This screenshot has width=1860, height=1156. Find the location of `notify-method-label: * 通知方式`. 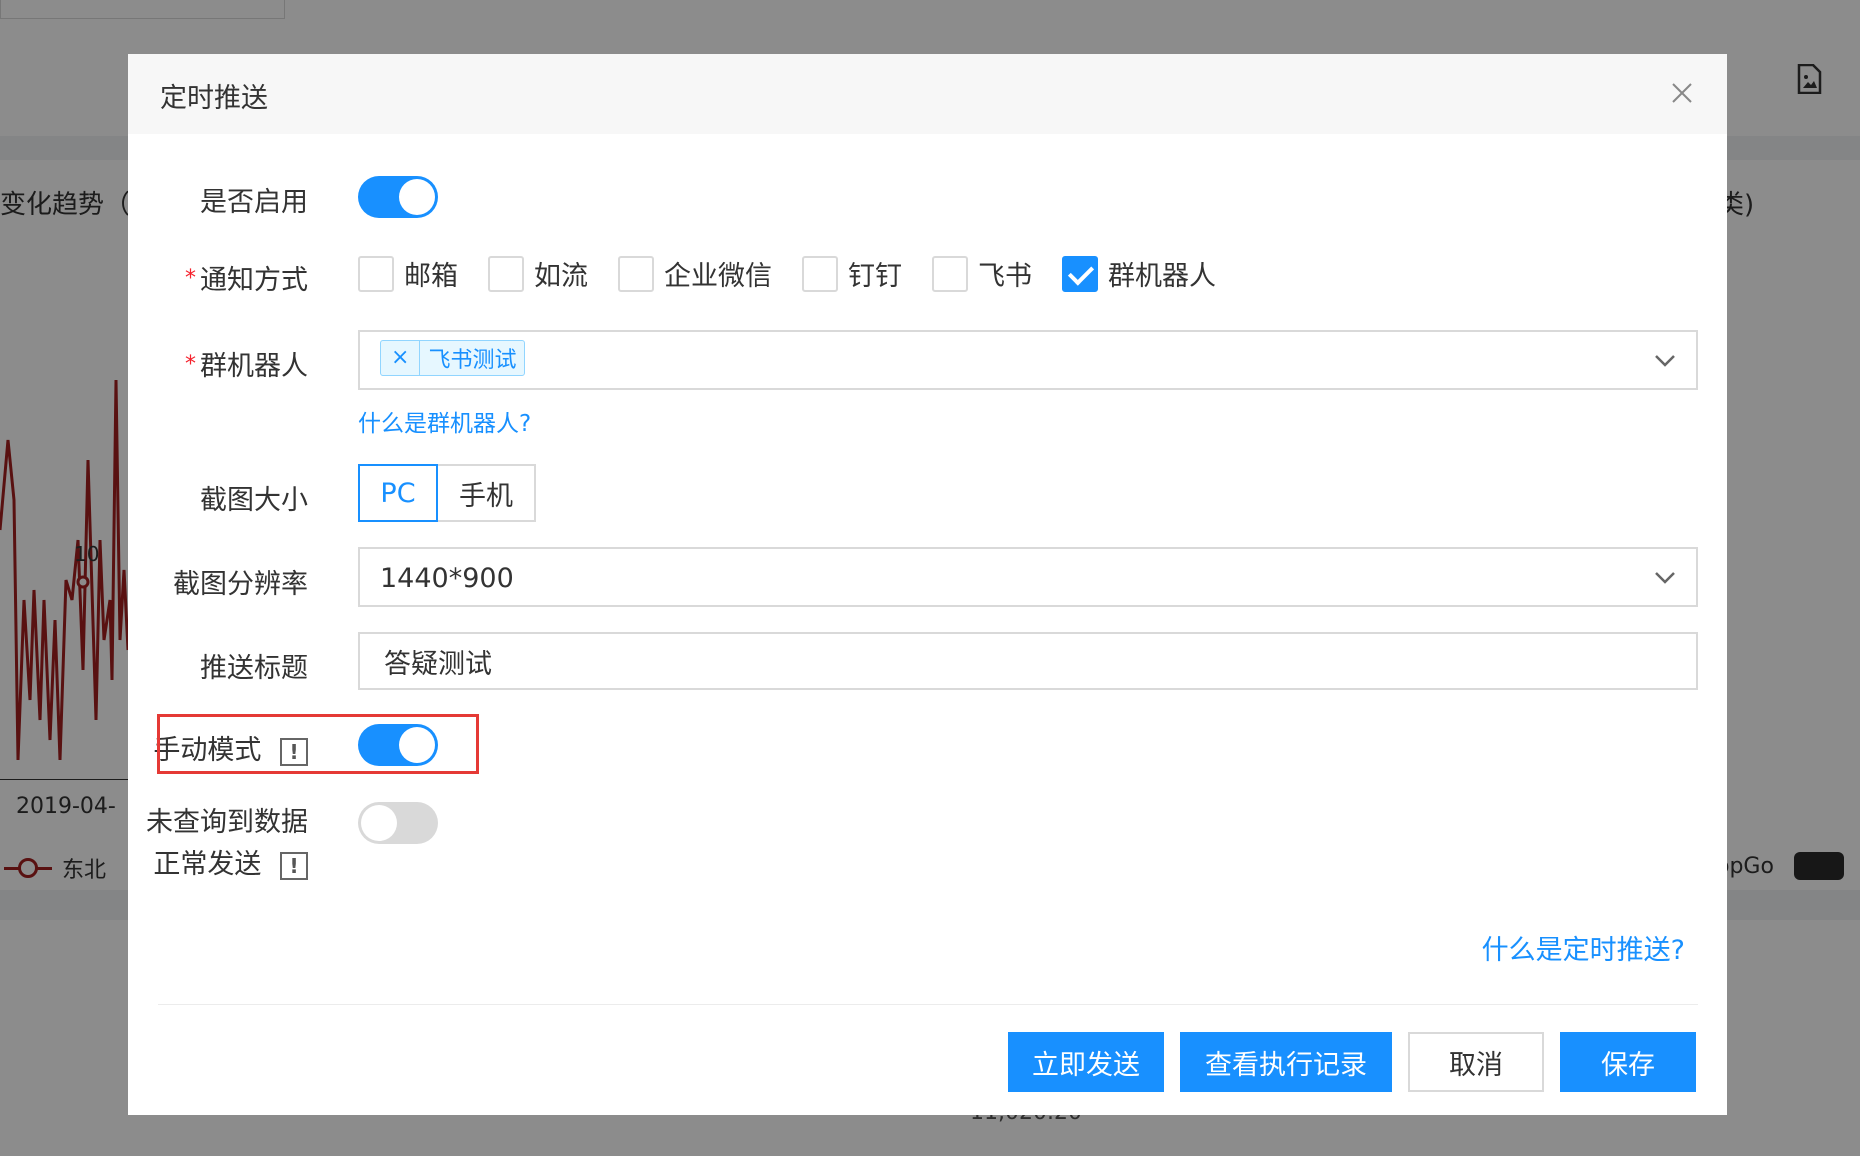

notify-method-label: * 通知方式 is located at coordinates (246, 277).